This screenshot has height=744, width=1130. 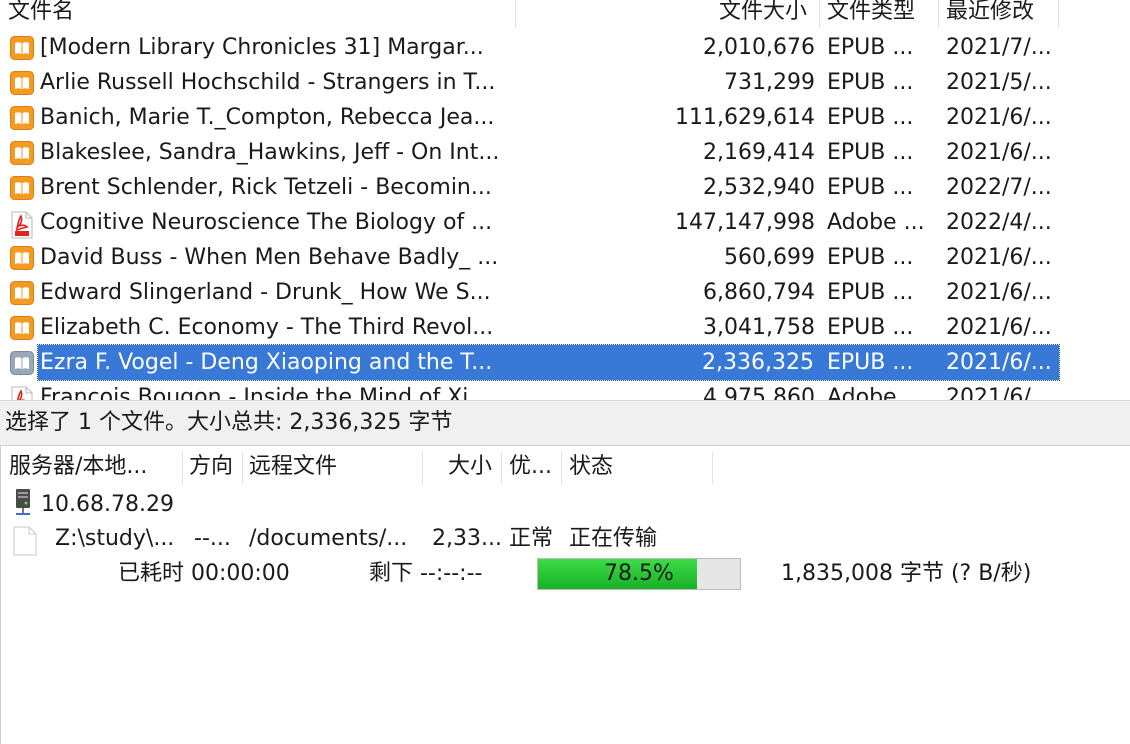 What do you see at coordinates (426, 573) in the screenshot?
I see `remaining-time: 剩下 --:--:--` at bounding box center [426, 573].